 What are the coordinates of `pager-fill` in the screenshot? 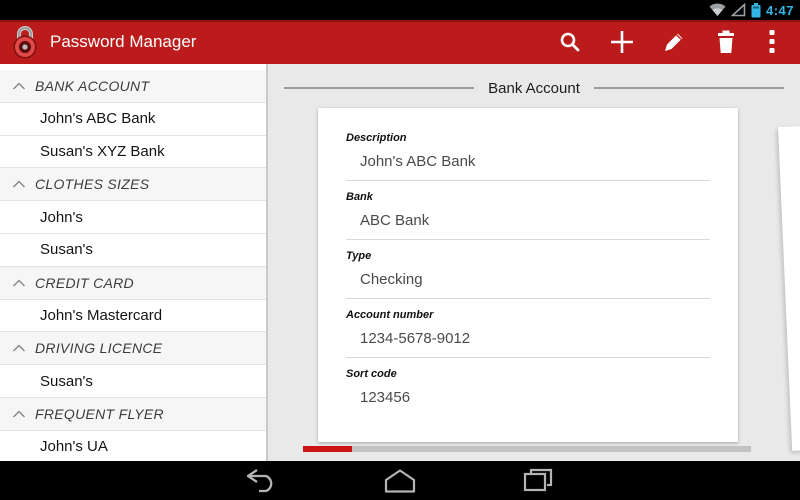 It's located at (328, 449).